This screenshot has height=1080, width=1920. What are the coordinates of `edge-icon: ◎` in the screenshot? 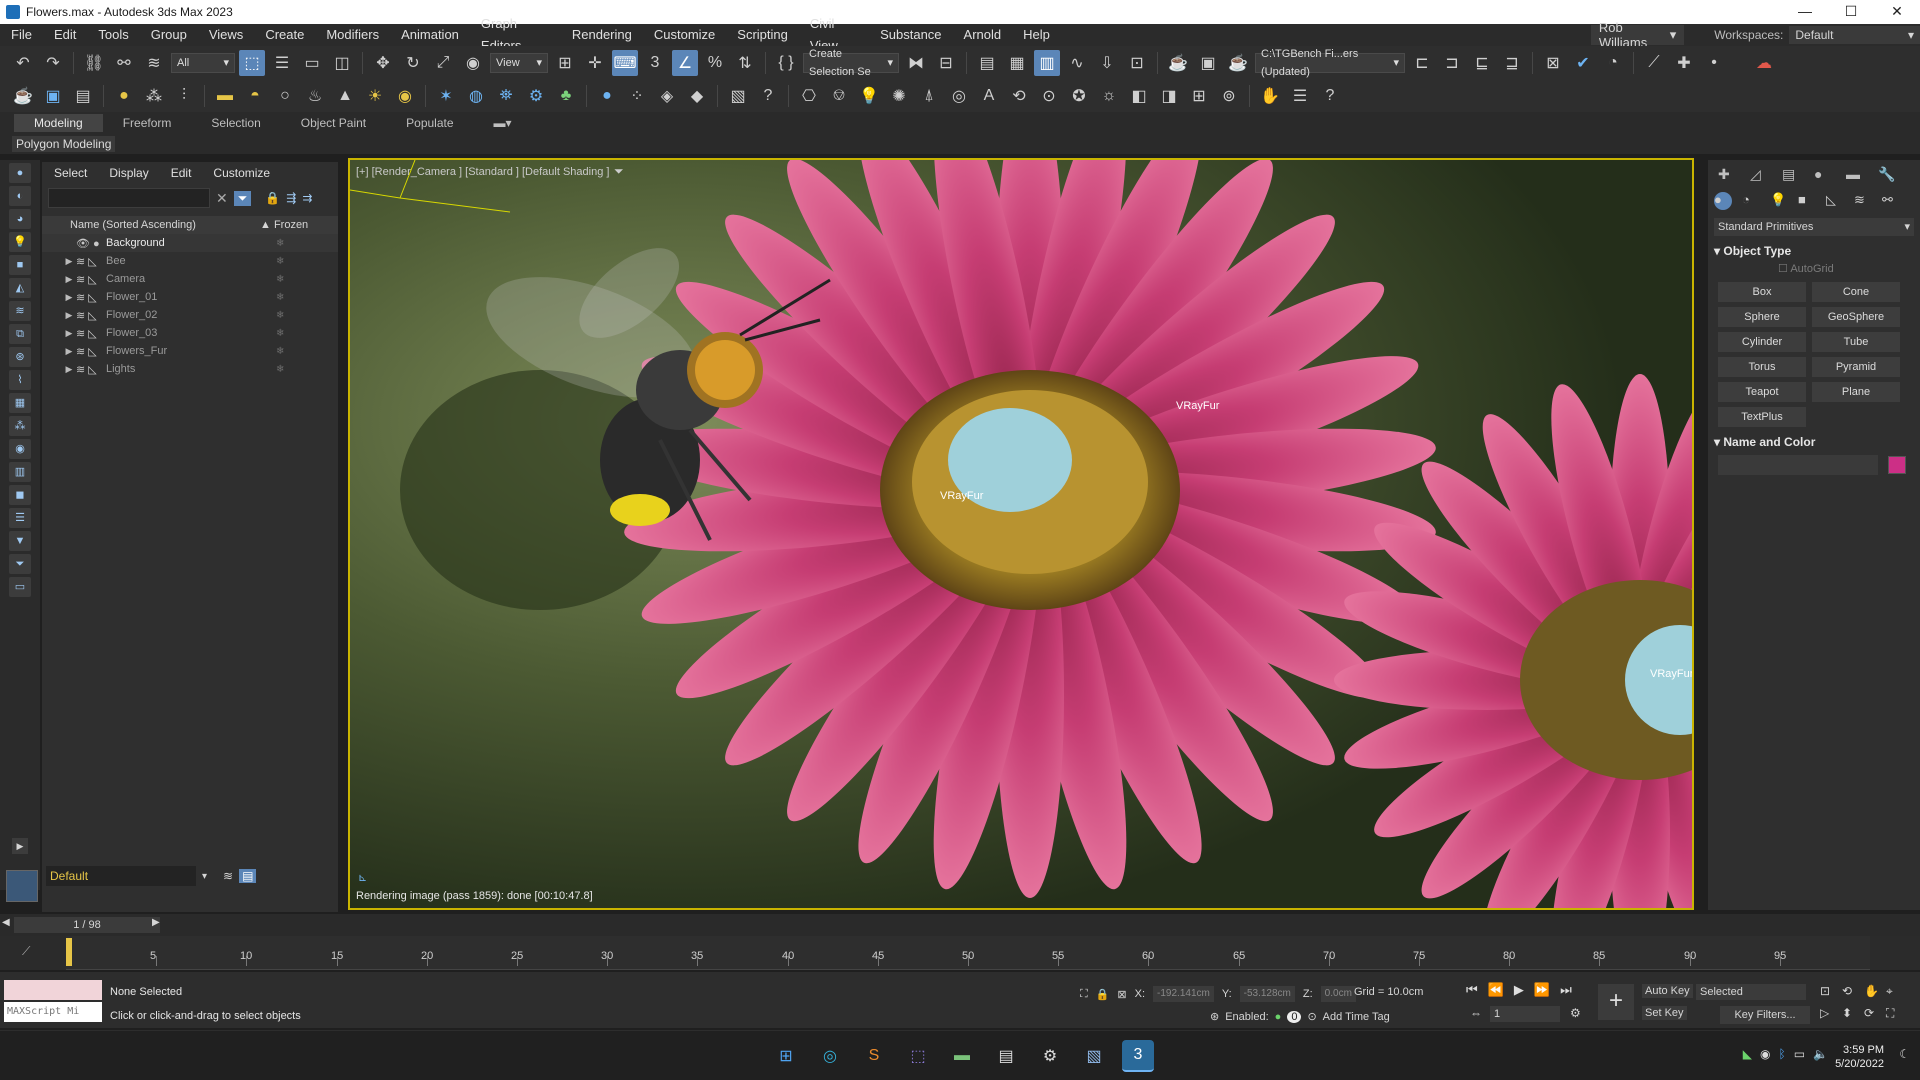 It's located at (830, 1056).